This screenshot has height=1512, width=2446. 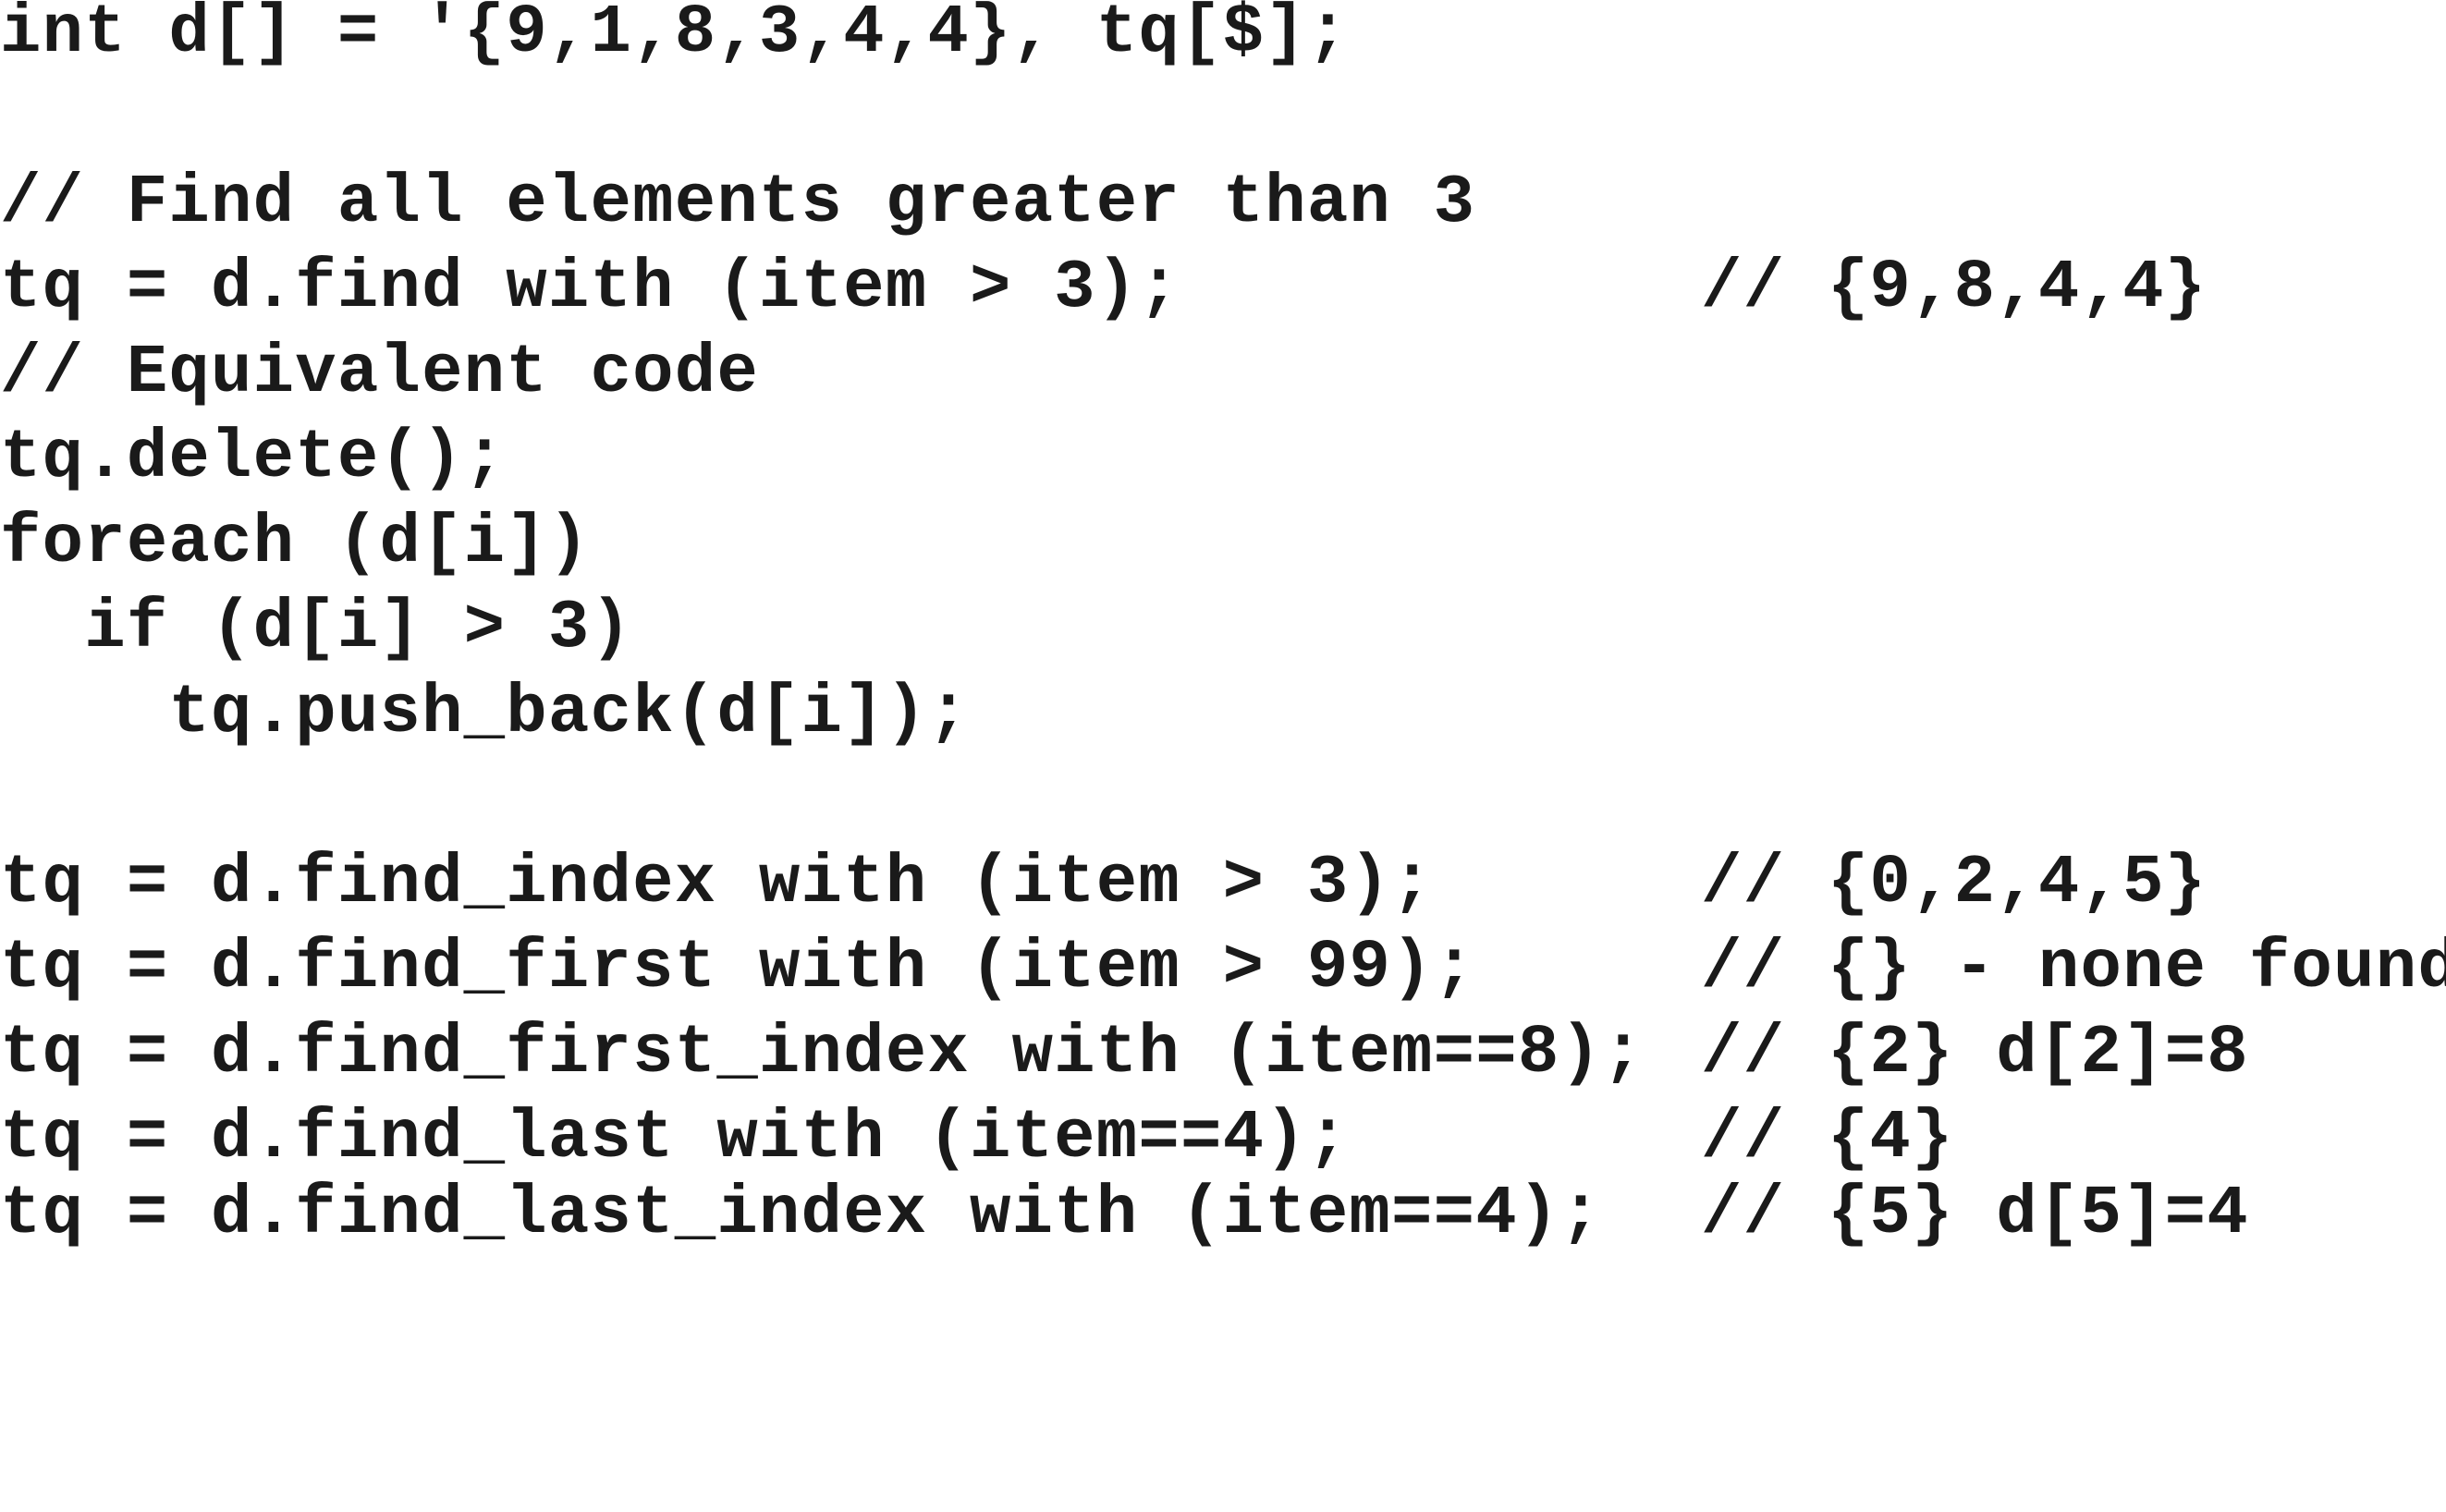 I want to click on code-line-7: foreach (d[i]), so click(x=294, y=544).